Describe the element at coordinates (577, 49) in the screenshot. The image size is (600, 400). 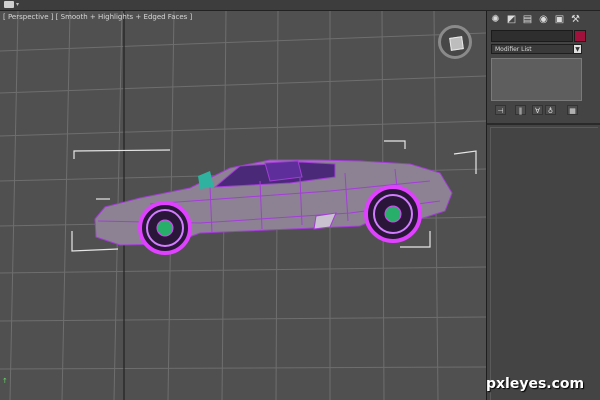
I see `chevron-down-icon: ▼` at that location.